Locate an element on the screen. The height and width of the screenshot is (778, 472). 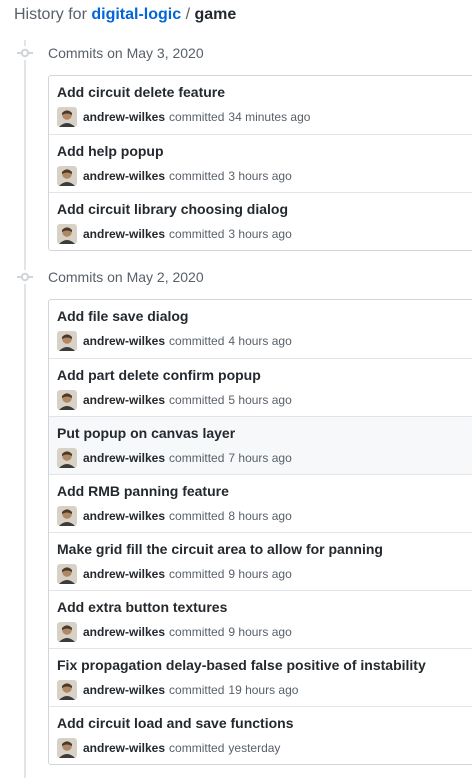
commit-title-link: Add part delete confirm popup is located at coordinates (159, 375).